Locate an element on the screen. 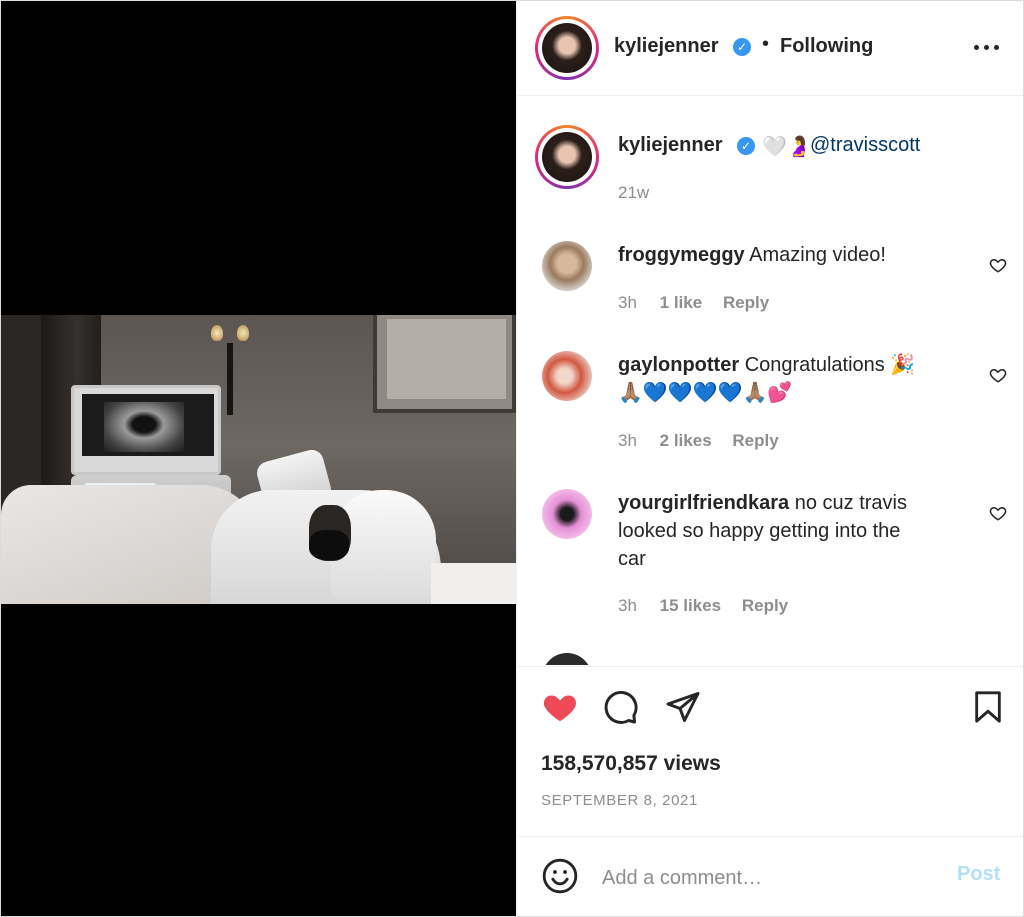  comment-text-line2: 🙏🏽💙💙💙💙🙏🏽💕 is located at coordinates (705, 393).